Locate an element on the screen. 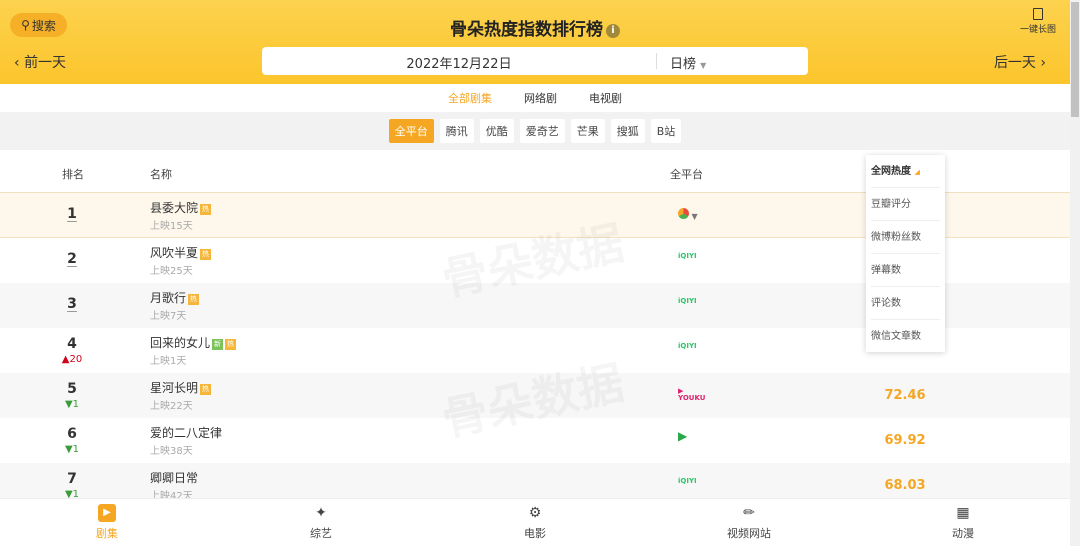 This screenshot has width=1080, height=546. show-title: 爱的二八定律 is located at coordinates (186, 432).